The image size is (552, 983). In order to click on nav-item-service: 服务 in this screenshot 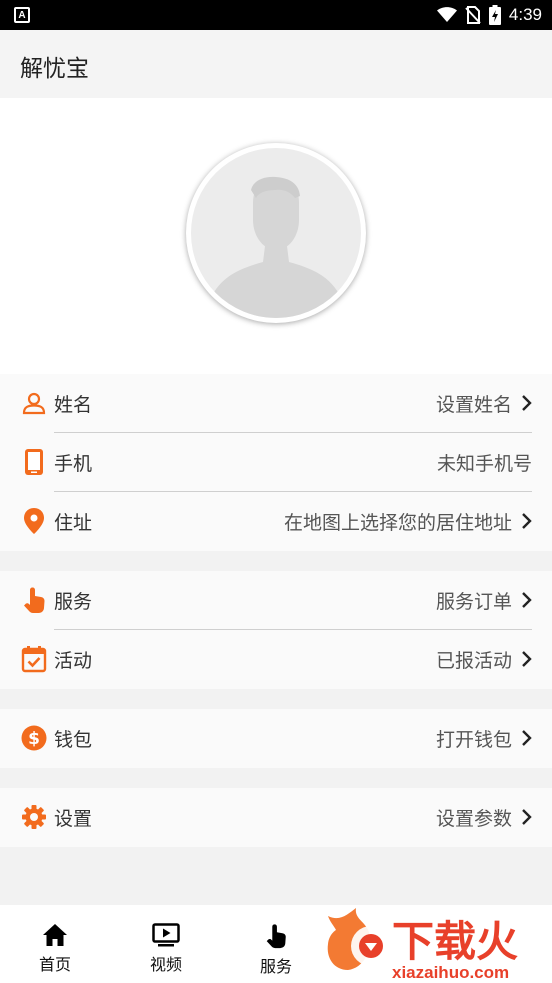, I will do `click(276, 950)`.